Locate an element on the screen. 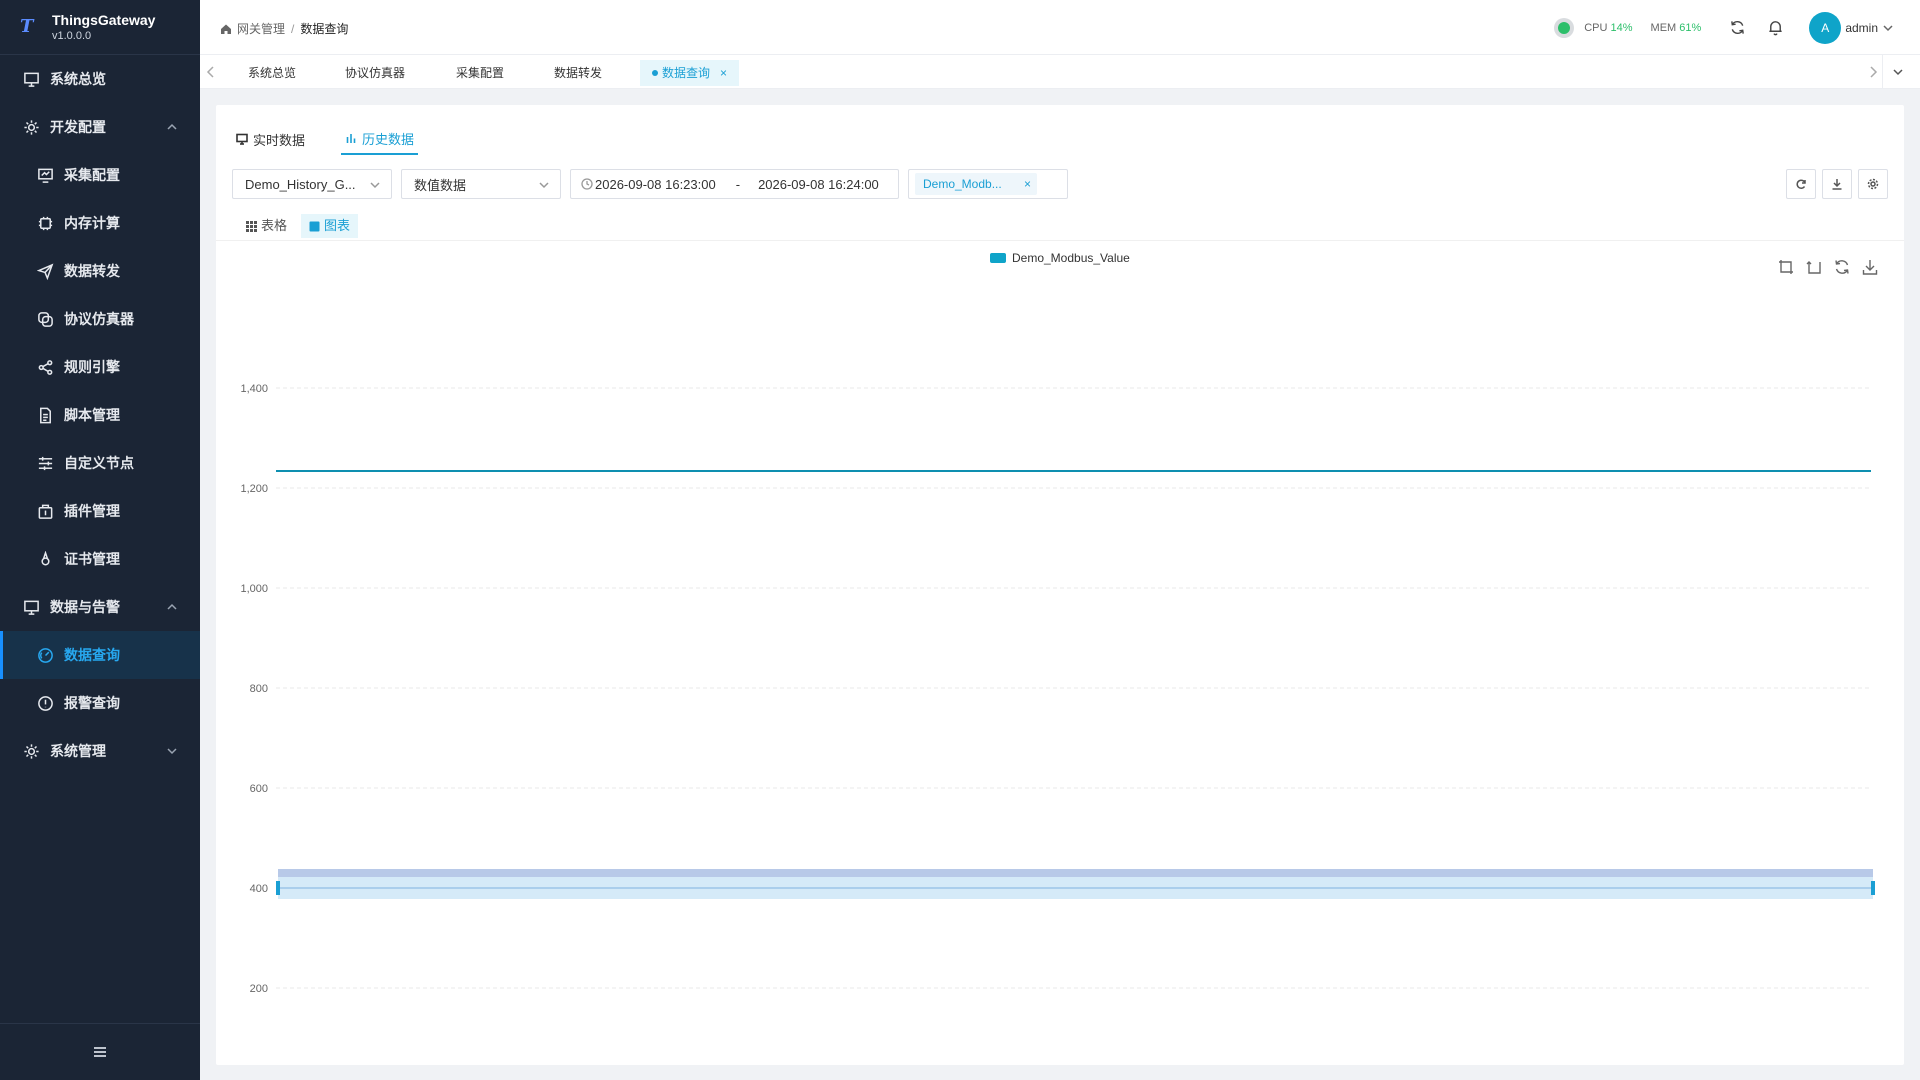  data-type-select: 数值数据 is located at coordinates (481, 184).